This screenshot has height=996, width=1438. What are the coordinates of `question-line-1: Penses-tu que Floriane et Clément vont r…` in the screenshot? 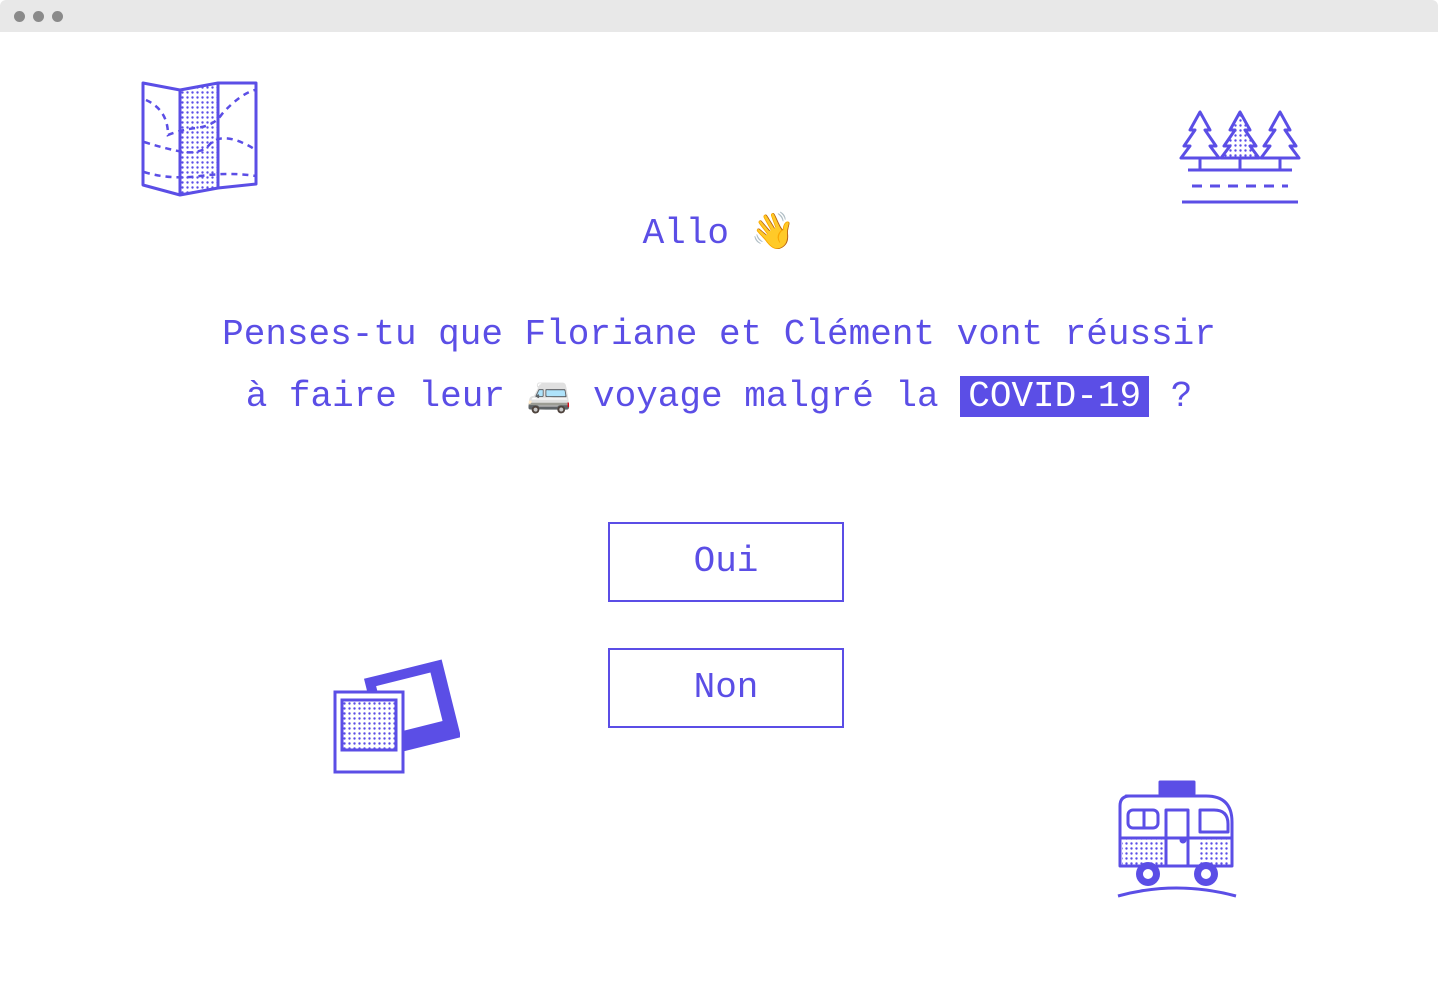 It's located at (719, 334).